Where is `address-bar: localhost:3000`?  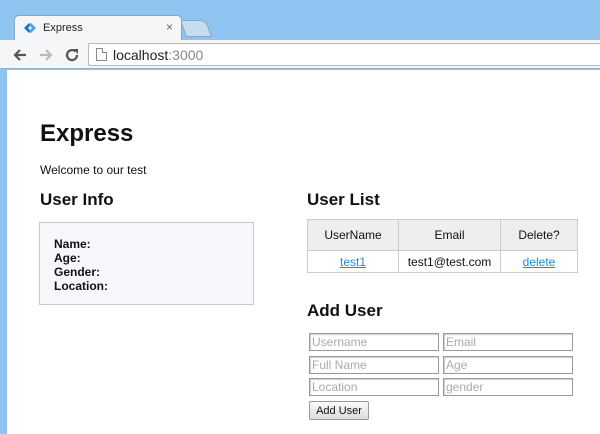
address-bar: localhost:3000 is located at coordinates (344, 54).